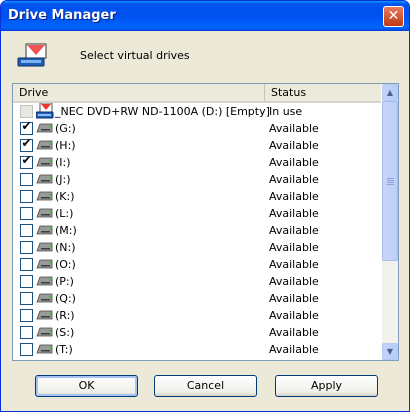 The height and width of the screenshot is (412, 410). Describe the element at coordinates (197, 128) in the screenshot. I see `table-row: ✔ (G:) Available` at that location.